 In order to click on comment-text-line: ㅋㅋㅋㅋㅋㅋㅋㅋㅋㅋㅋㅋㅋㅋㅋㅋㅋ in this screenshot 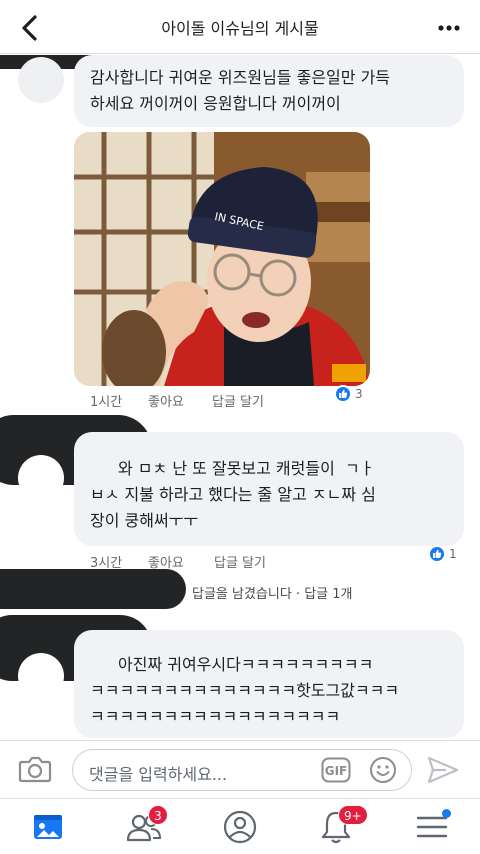, I will do `click(215, 716)`.